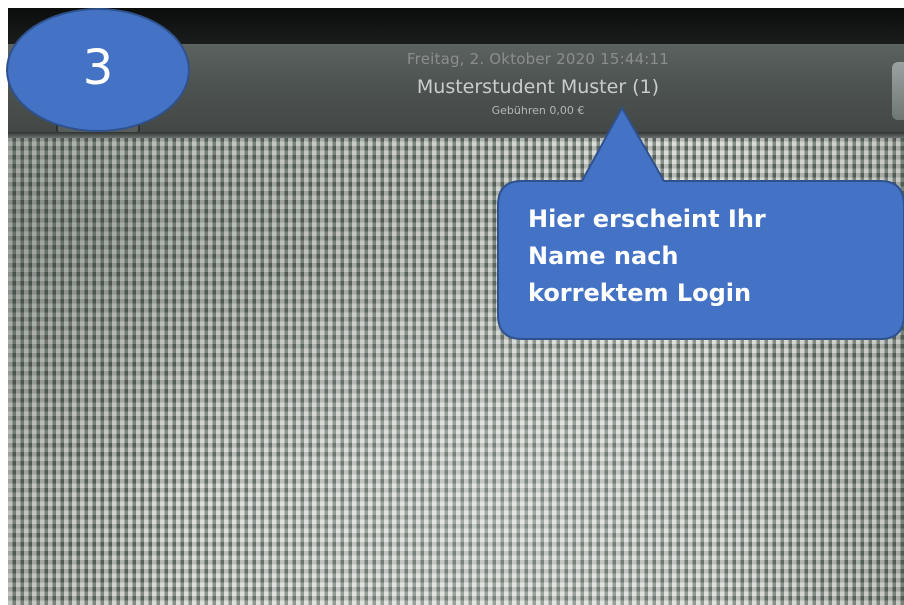 The image size is (904, 605). I want to click on callout-line-2: Name nach, so click(603, 256).